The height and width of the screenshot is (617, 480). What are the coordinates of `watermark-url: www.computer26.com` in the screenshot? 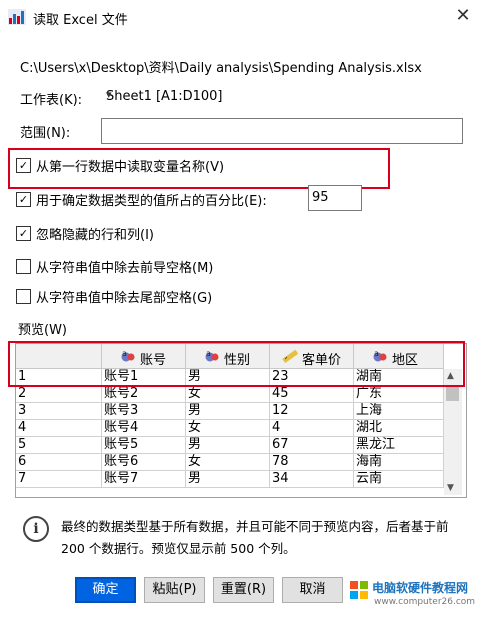 It's located at (425, 602).